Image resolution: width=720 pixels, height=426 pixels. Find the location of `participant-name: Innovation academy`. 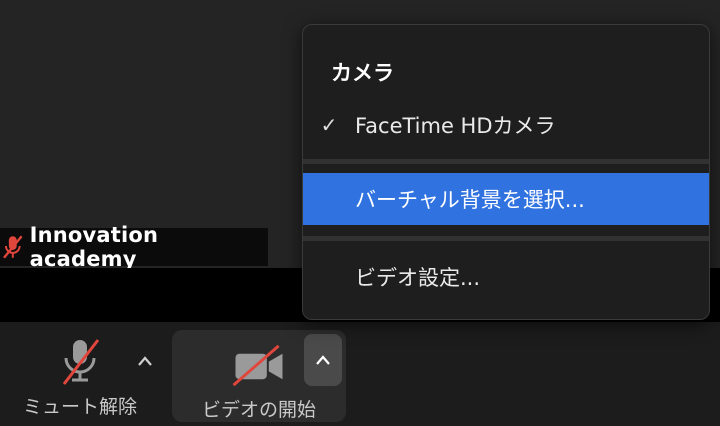

participant-name: Innovation academy is located at coordinates (94, 247).